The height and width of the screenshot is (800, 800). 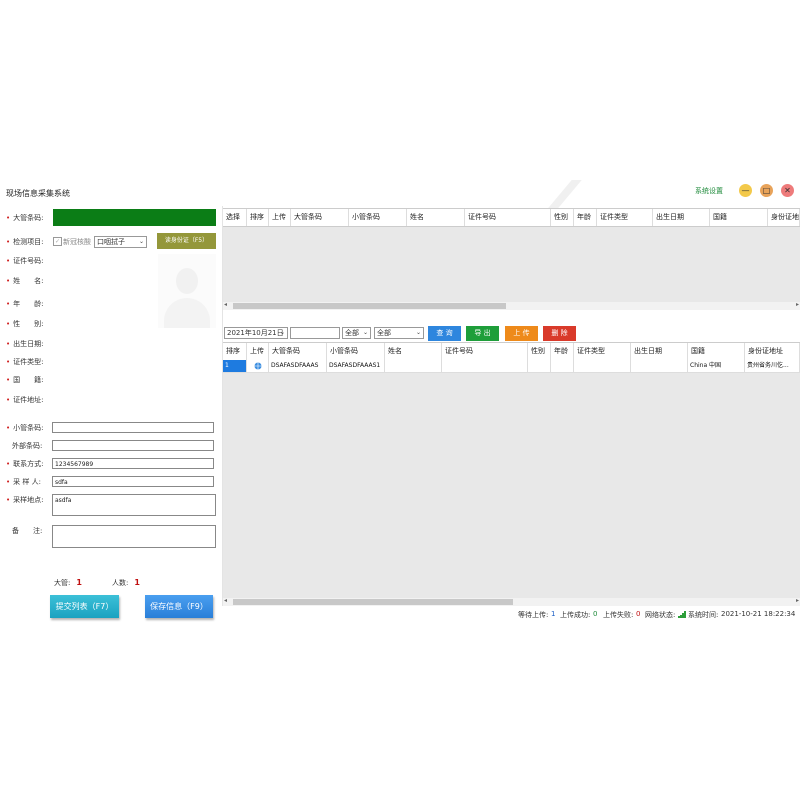 I want to click on date-value: 2021年10月21日, so click(x=255, y=333).